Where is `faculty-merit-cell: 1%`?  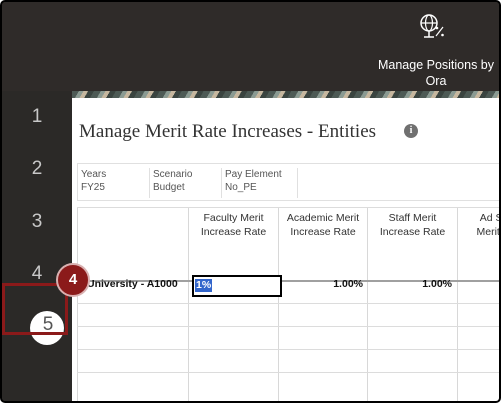 faculty-merit-cell: 1% is located at coordinates (237, 286).